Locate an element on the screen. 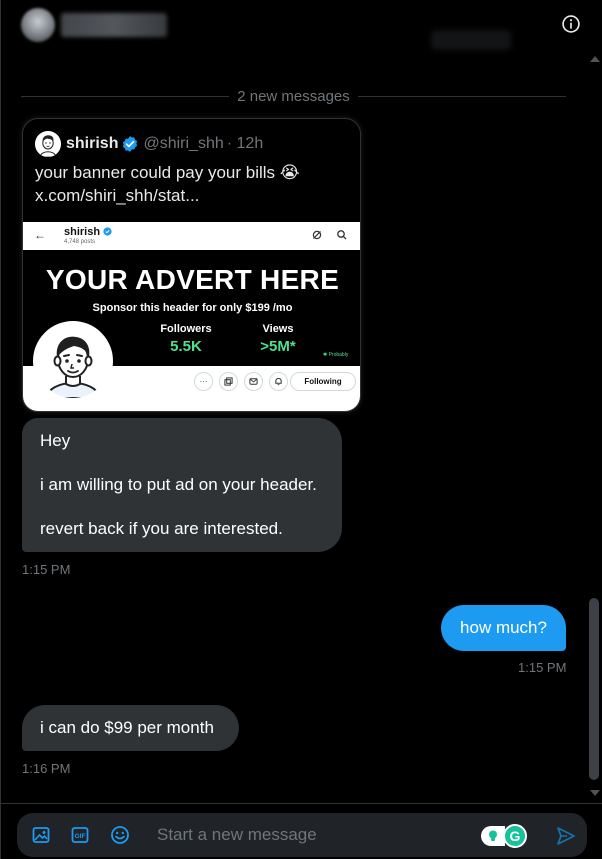 This screenshot has height=859, width=602. author-avatar is located at coordinates (48, 144).